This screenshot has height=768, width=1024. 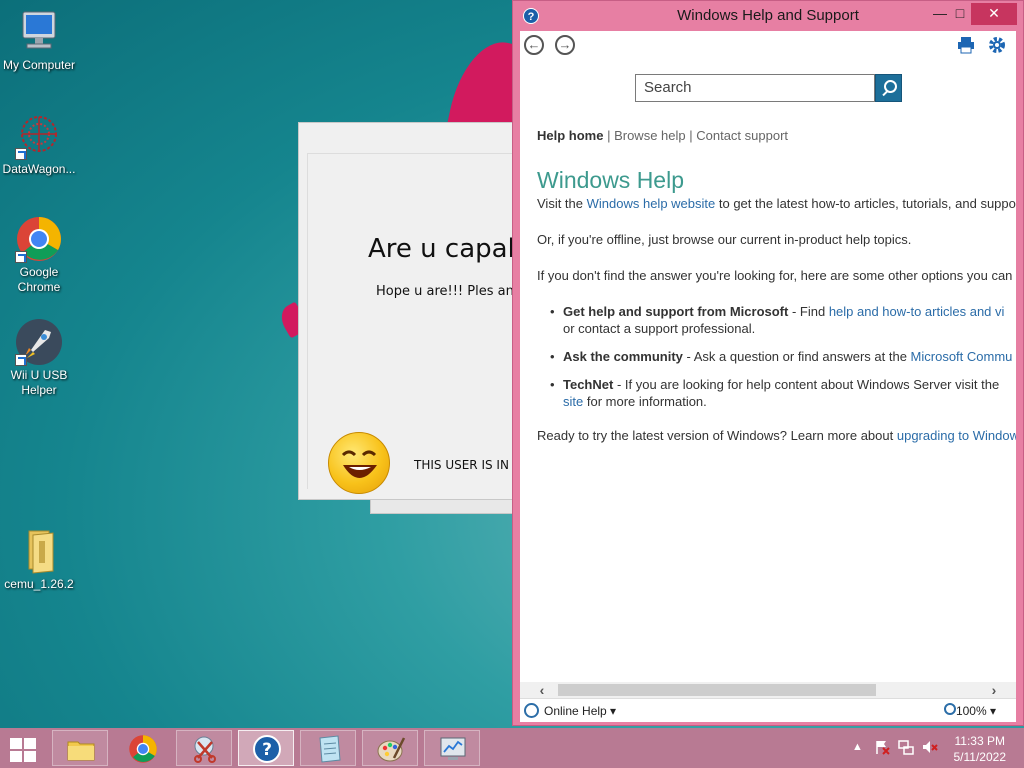 I want to click on online-help-dropdown: Online Help ▾, so click(x=580, y=711).